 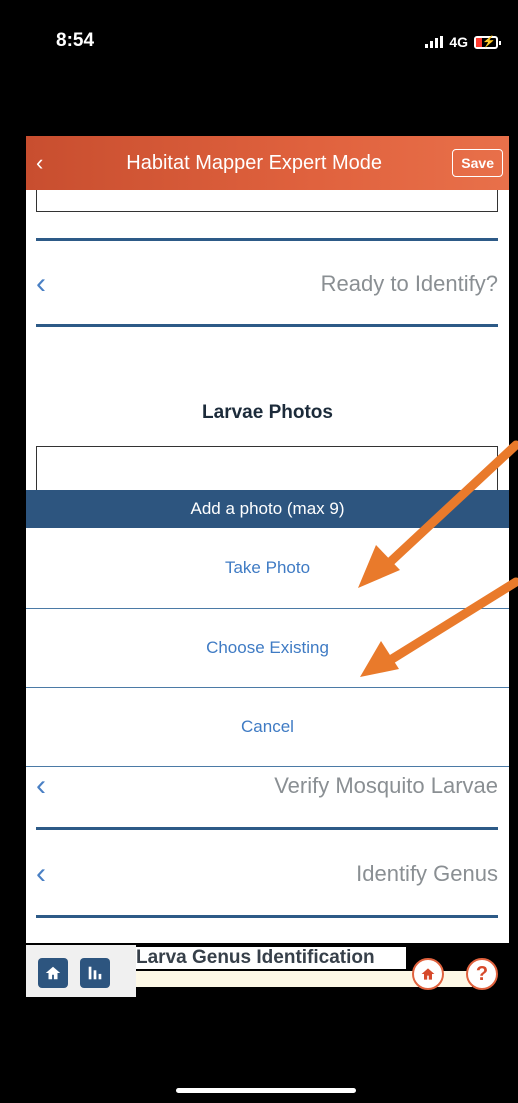 What do you see at coordinates (427, 873) in the screenshot?
I see `nav-row-label: Identify Genus` at bounding box center [427, 873].